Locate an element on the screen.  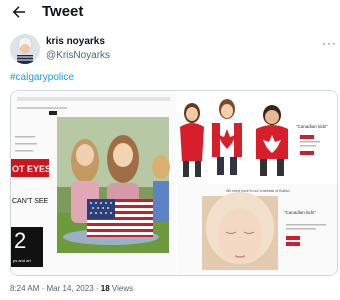
media-image-2-graphic: "Canadian kids" is located at coordinates (257, 136).